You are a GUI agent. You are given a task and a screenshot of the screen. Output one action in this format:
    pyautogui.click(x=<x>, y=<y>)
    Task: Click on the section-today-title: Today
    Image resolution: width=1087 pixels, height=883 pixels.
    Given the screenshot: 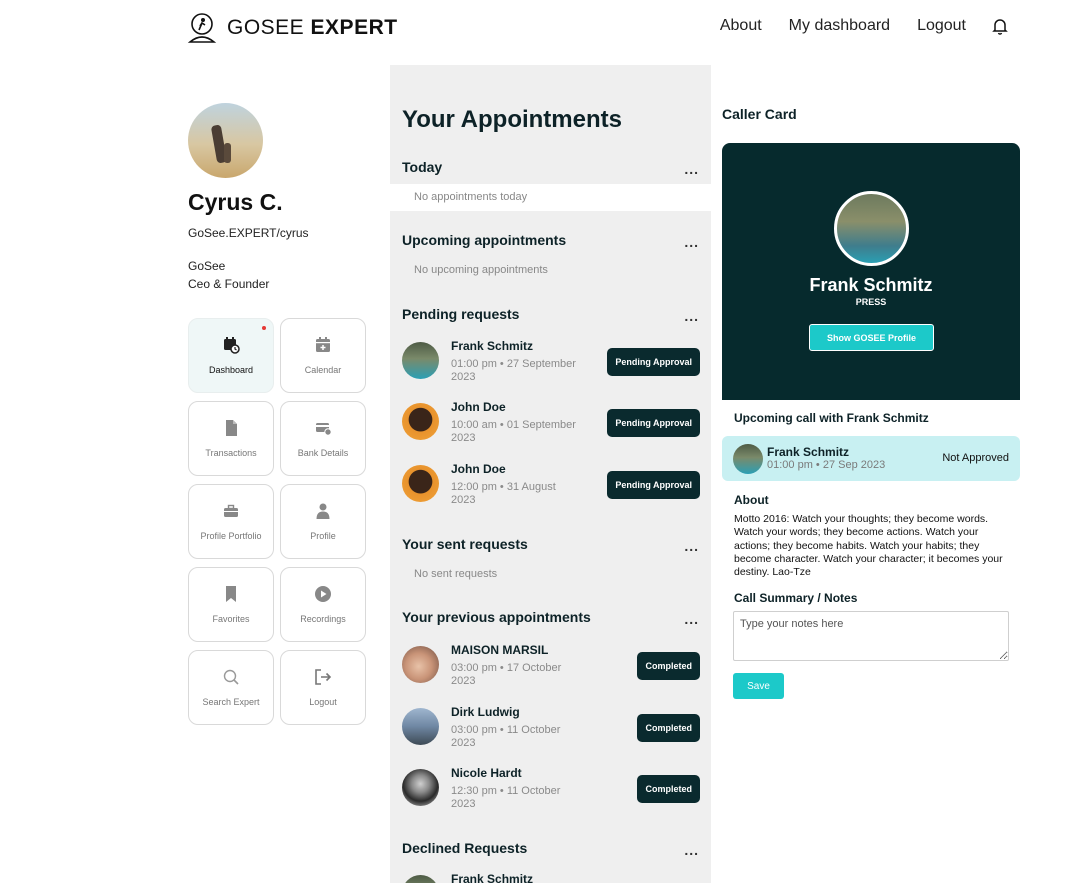 What is the action you would take?
    pyautogui.click(x=422, y=167)
    